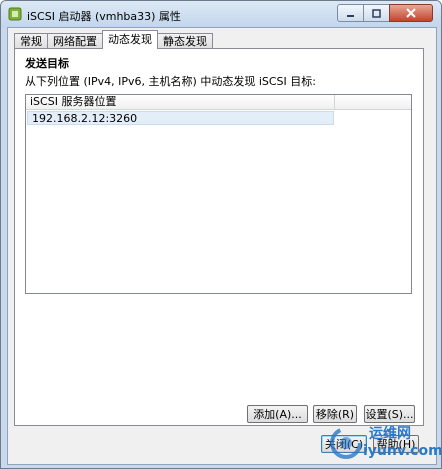 The image size is (442, 469). Describe the element at coordinates (180, 102) in the screenshot. I see `column-header-server-location: iSCSI 服务器位置` at that location.